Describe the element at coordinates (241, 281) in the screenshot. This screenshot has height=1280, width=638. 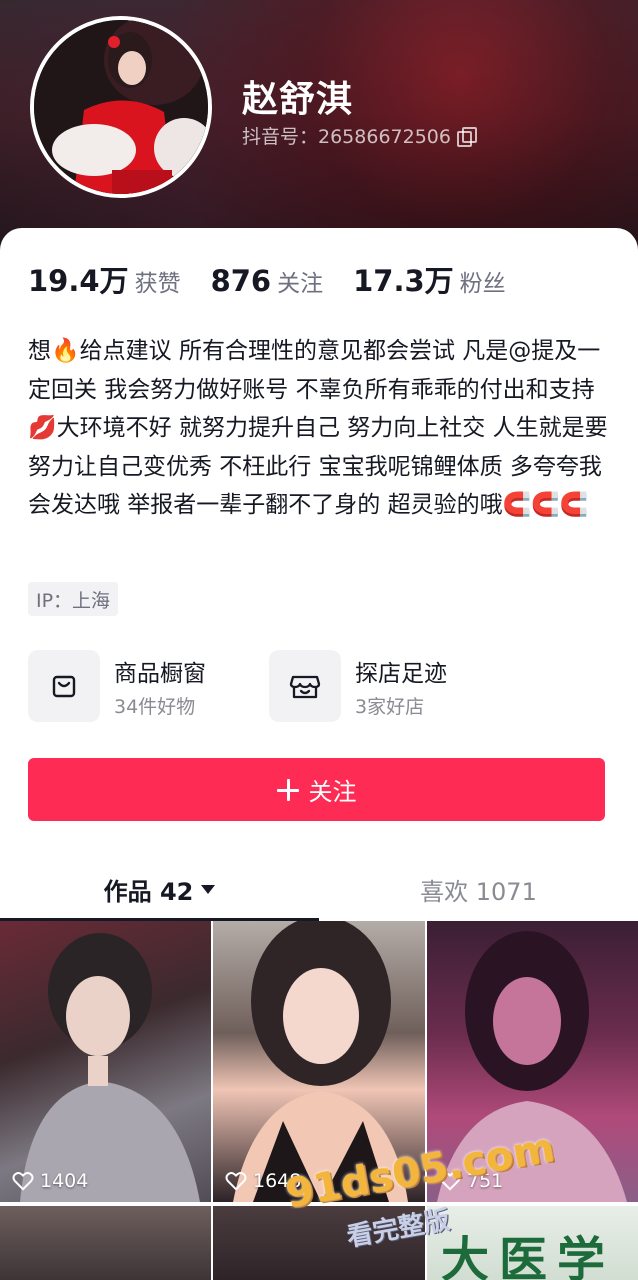
I see `stat-following-value: 876` at that location.